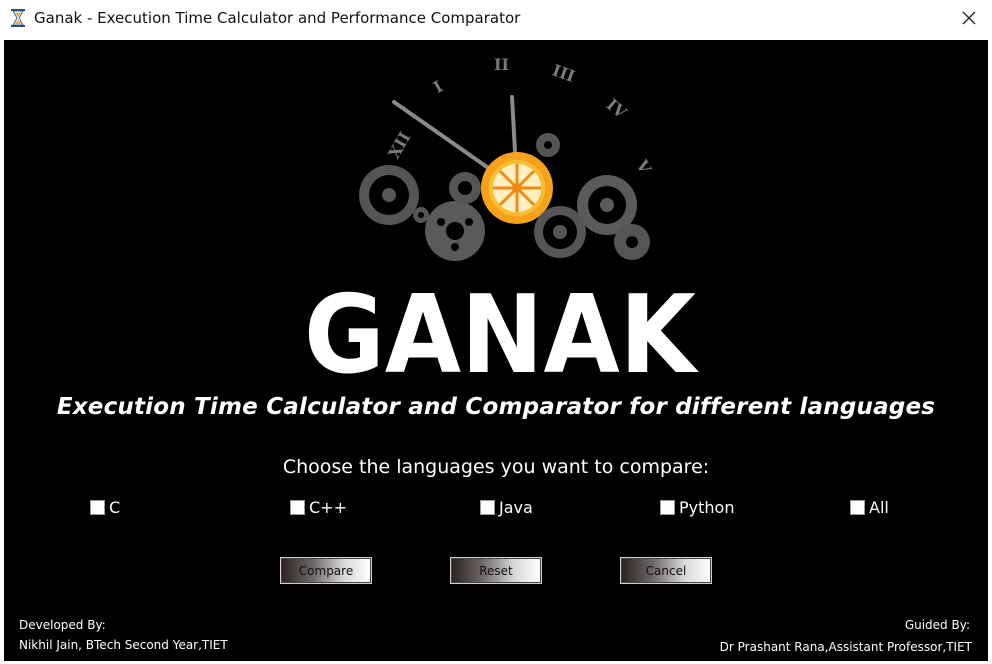 This screenshot has width=992, height=664. Describe the element at coordinates (643, 167) in the screenshot. I see `clock-numeral-v: V` at that location.